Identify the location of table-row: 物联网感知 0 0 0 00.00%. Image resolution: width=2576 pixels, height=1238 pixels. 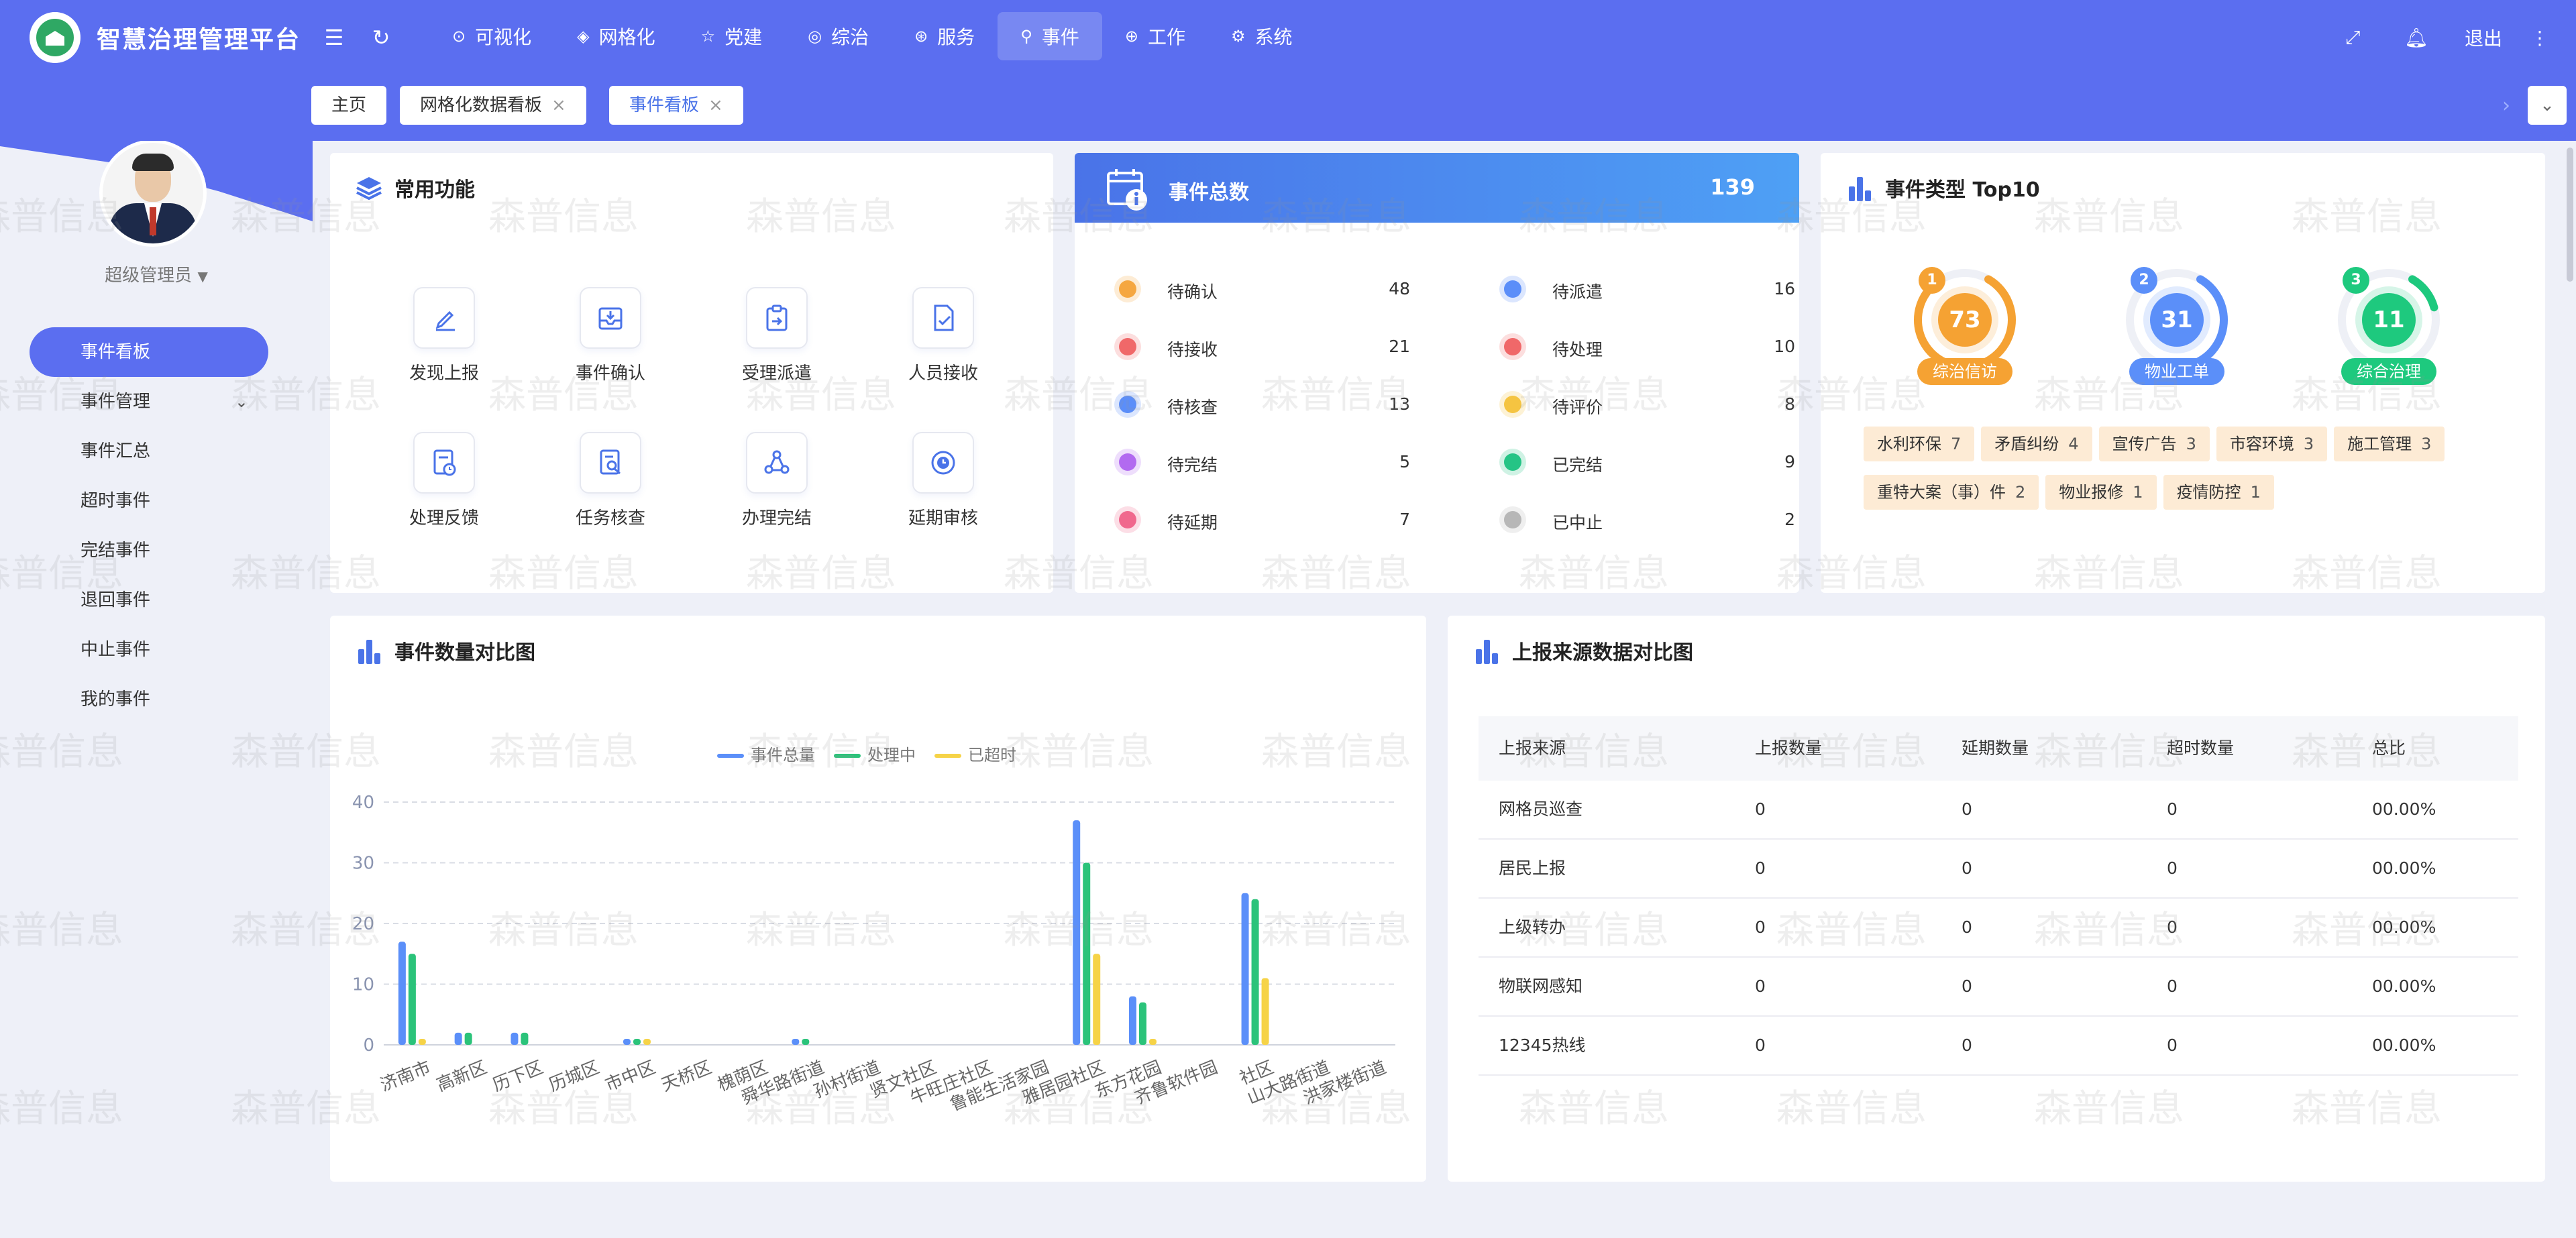
(1998, 987).